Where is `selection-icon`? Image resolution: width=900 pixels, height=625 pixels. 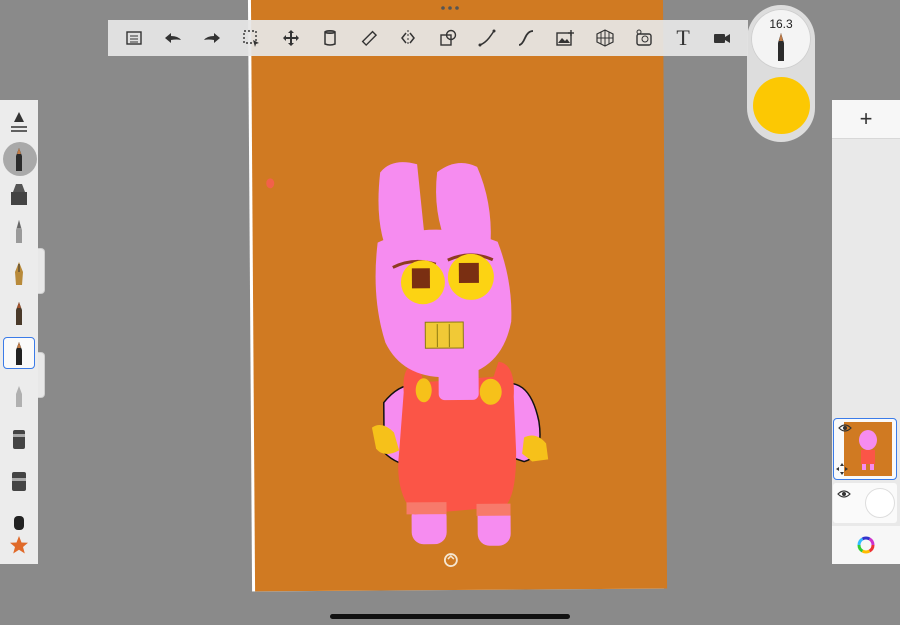 selection-icon is located at coordinates (251, 38).